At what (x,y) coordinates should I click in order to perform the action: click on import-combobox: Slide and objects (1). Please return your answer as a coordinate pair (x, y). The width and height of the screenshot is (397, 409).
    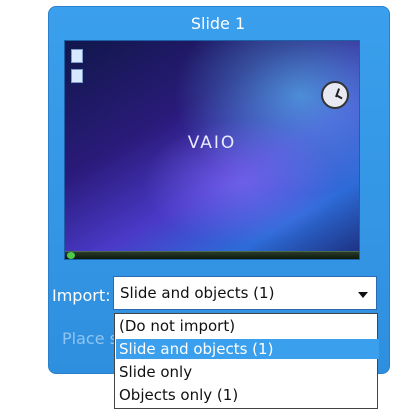
    Looking at the image, I should click on (245, 293).